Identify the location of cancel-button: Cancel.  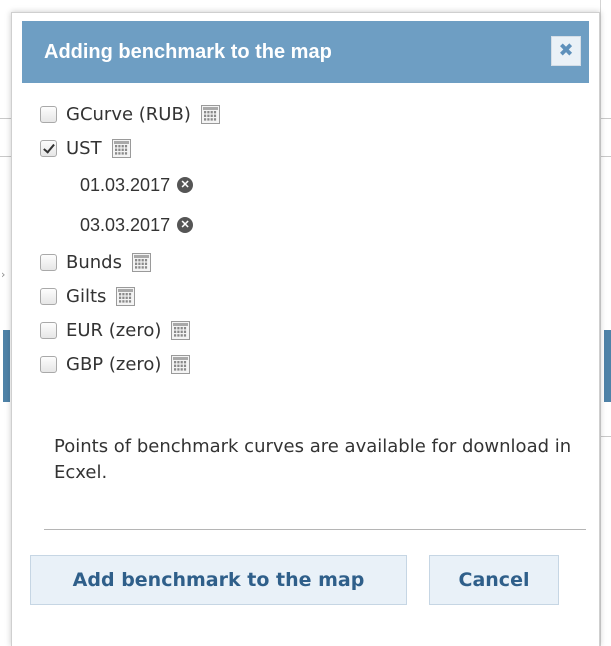
(494, 580).